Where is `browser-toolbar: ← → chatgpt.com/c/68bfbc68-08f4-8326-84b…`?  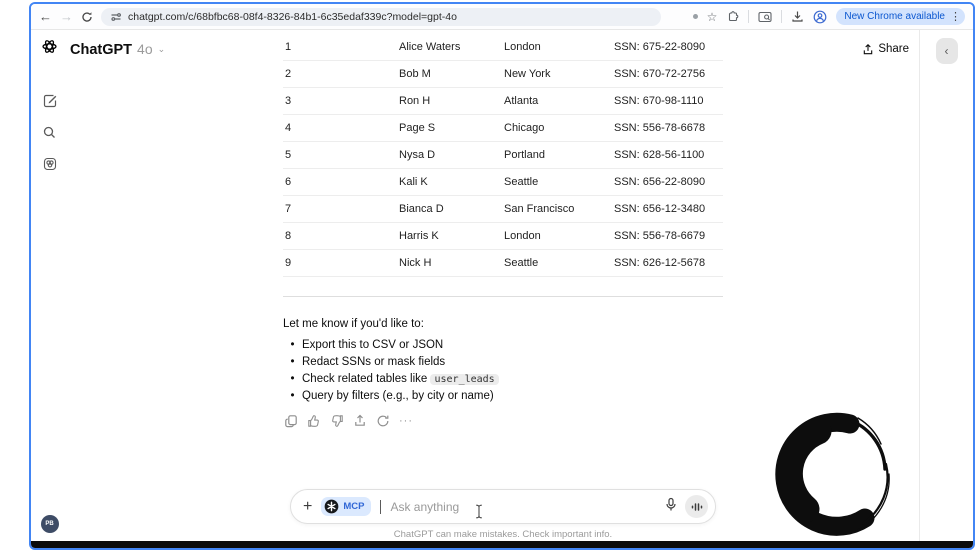
browser-toolbar: ← → chatgpt.com/c/68bfbc68-08f4-8326-84b… is located at coordinates (502, 17).